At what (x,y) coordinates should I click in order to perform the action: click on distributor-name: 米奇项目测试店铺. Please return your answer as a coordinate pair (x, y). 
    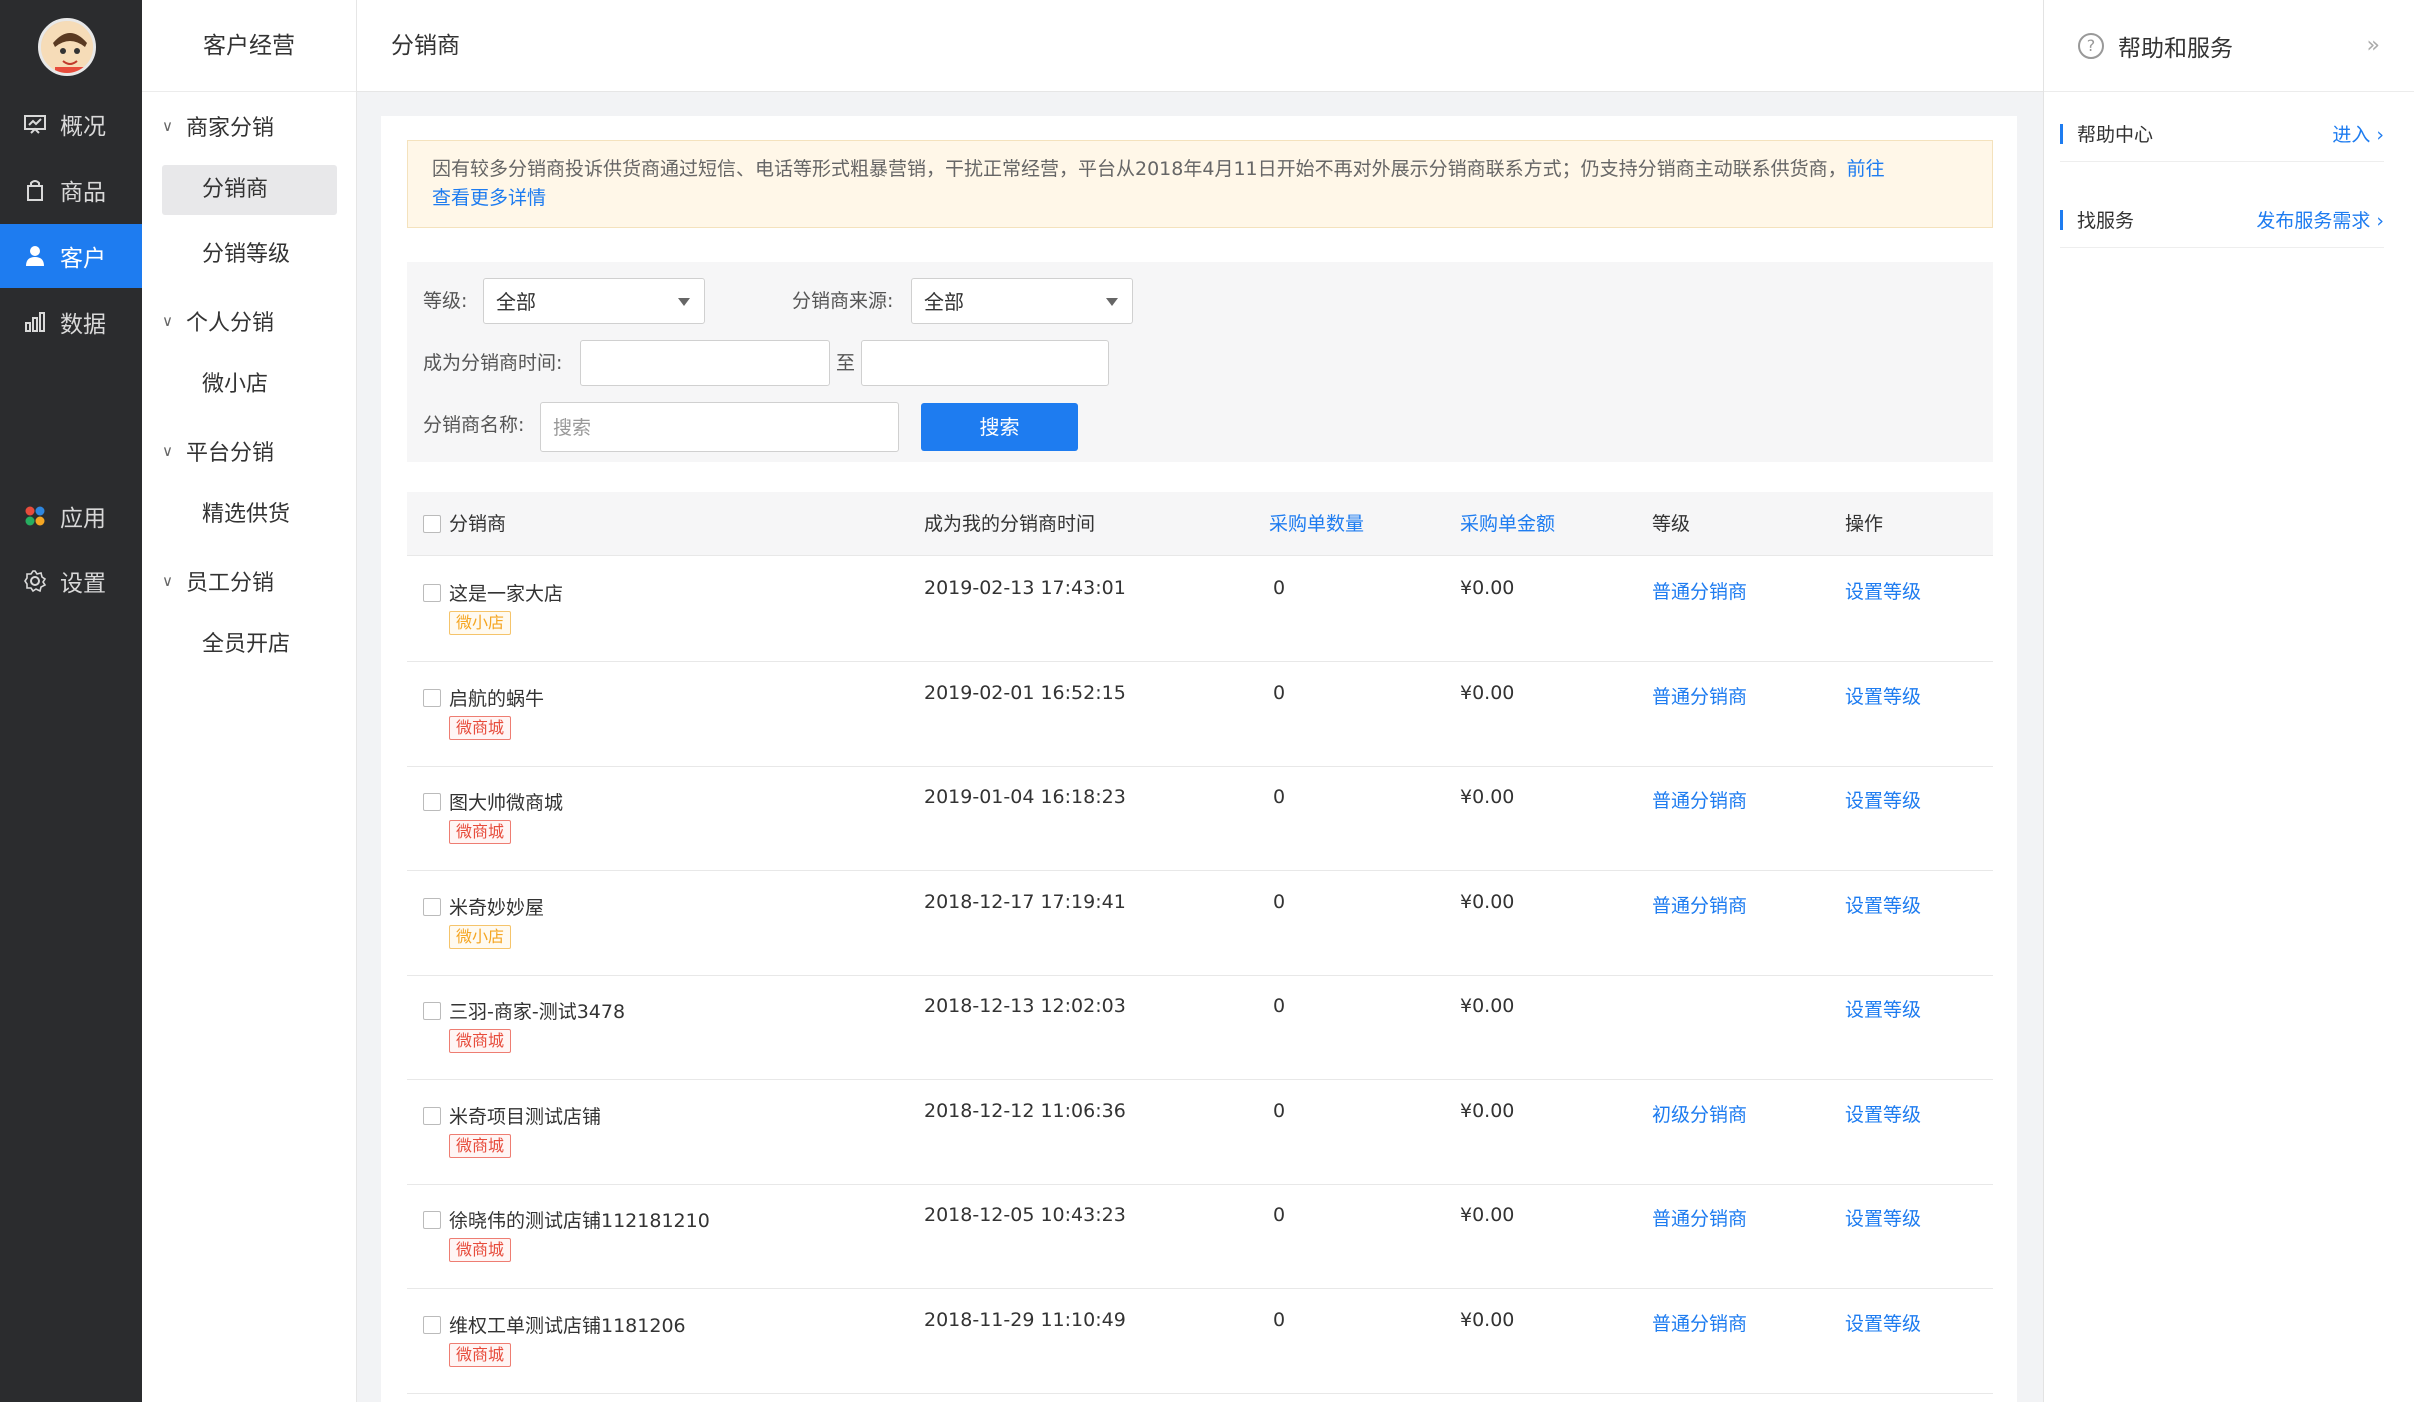
    Looking at the image, I should click on (525, 1116).